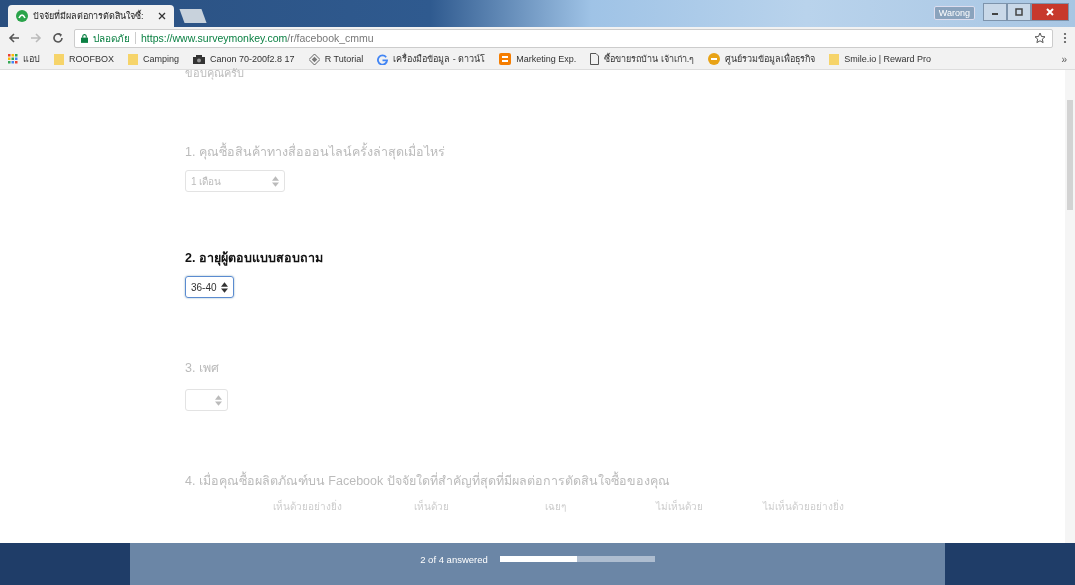  I want to click on secure-label: ปลอดภัย, so click(111, 38).